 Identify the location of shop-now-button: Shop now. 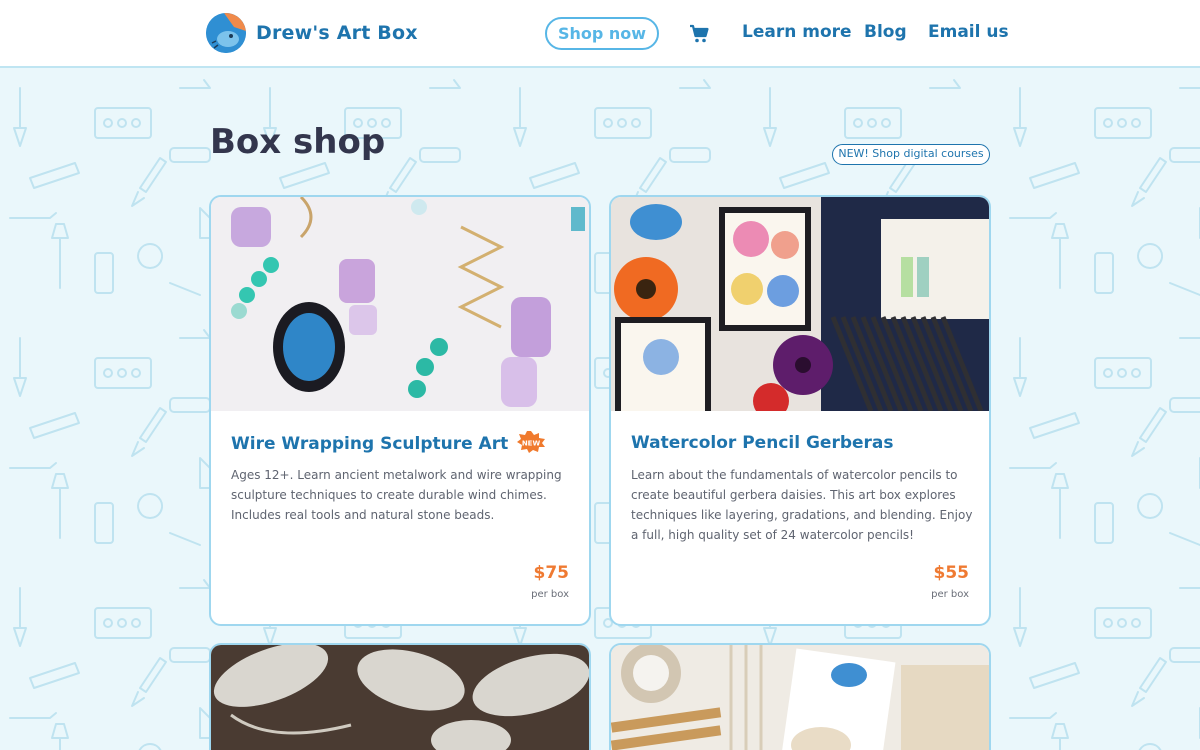
(602, 33).